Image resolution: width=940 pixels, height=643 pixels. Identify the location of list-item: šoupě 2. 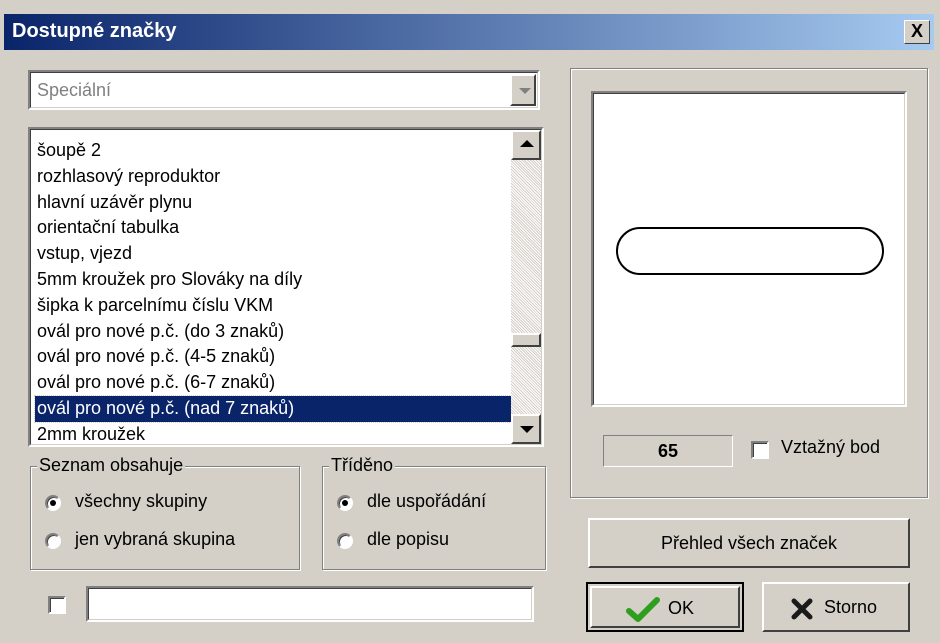
(274, 151).